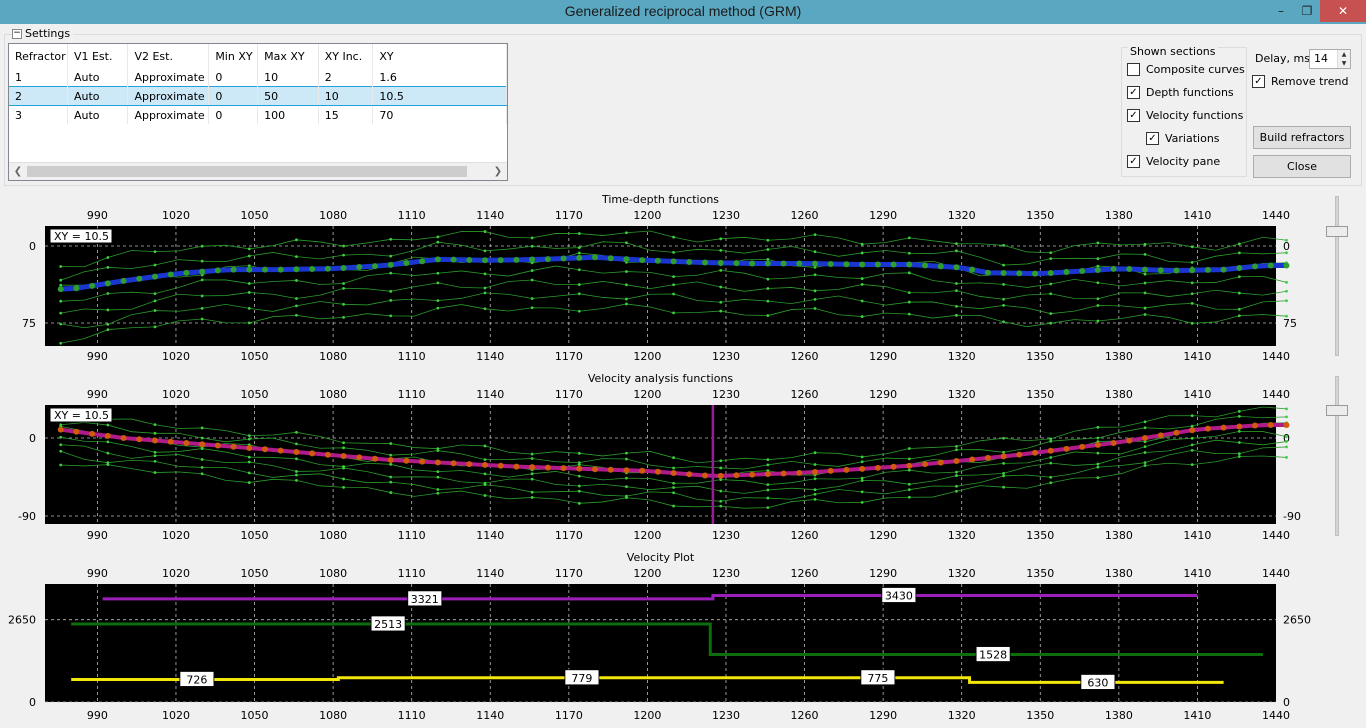  Describe the element at coordinates (1040, 394) in the screenshot. I see `x-tick-label: 1350` at that location.